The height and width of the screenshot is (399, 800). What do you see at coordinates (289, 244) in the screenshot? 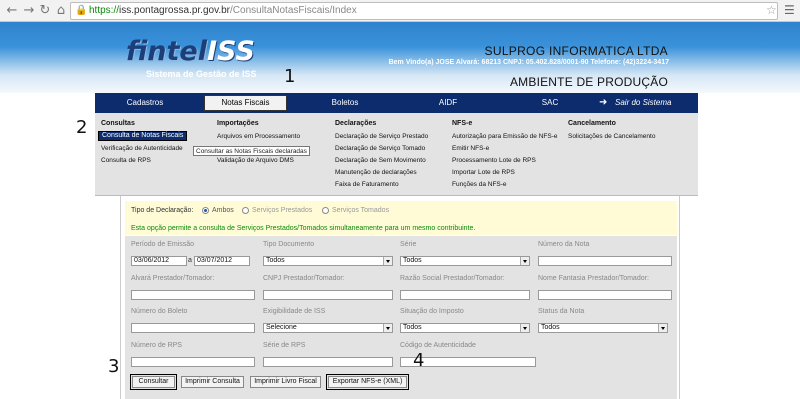
I see `tipo-documento-label: Tipo Documento` at bounding box center [289, 244].